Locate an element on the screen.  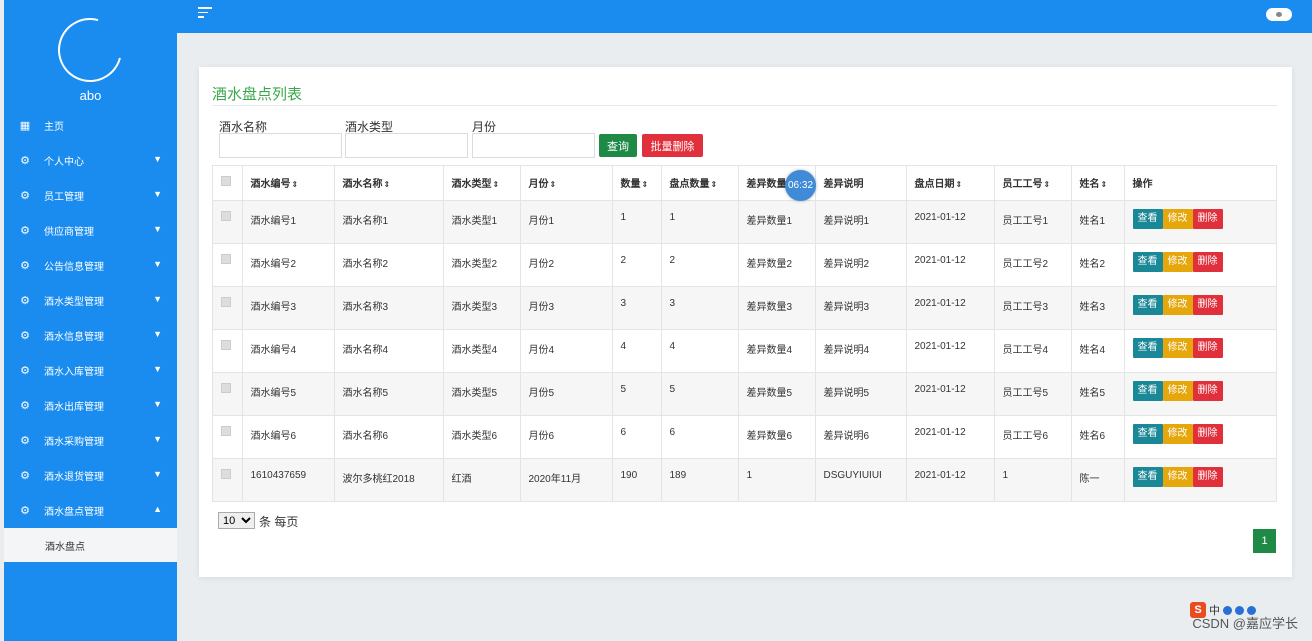
table-cell: 酒水编号5 is located at coordinates (288, 394).